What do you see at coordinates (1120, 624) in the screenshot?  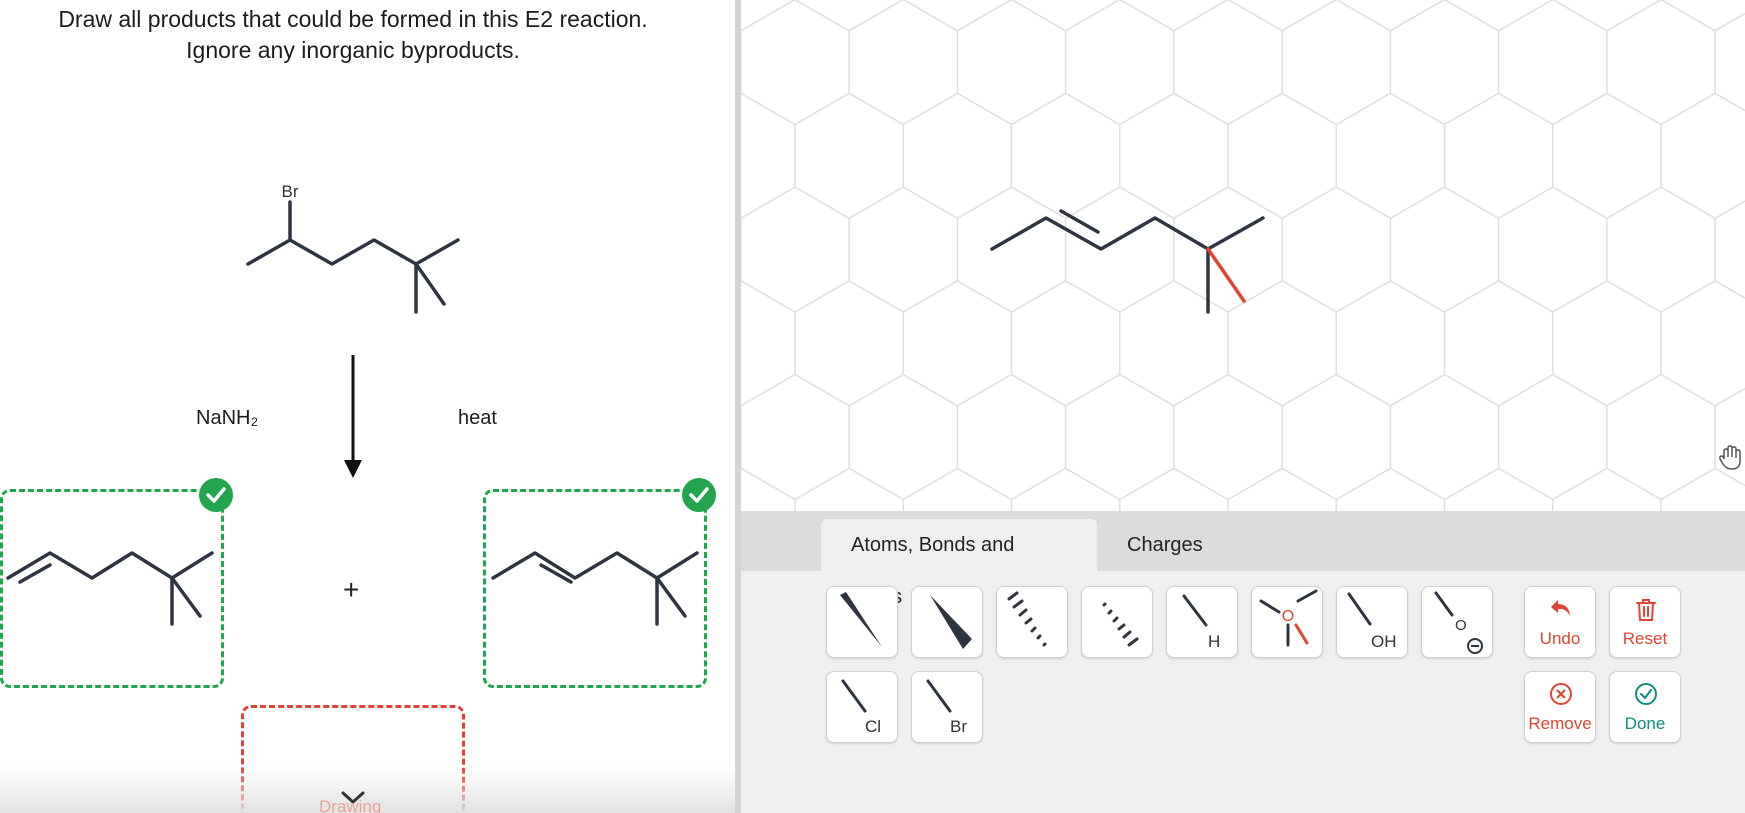 I see `hash-bond-alt-icon` at bounding box center [1120, 624].